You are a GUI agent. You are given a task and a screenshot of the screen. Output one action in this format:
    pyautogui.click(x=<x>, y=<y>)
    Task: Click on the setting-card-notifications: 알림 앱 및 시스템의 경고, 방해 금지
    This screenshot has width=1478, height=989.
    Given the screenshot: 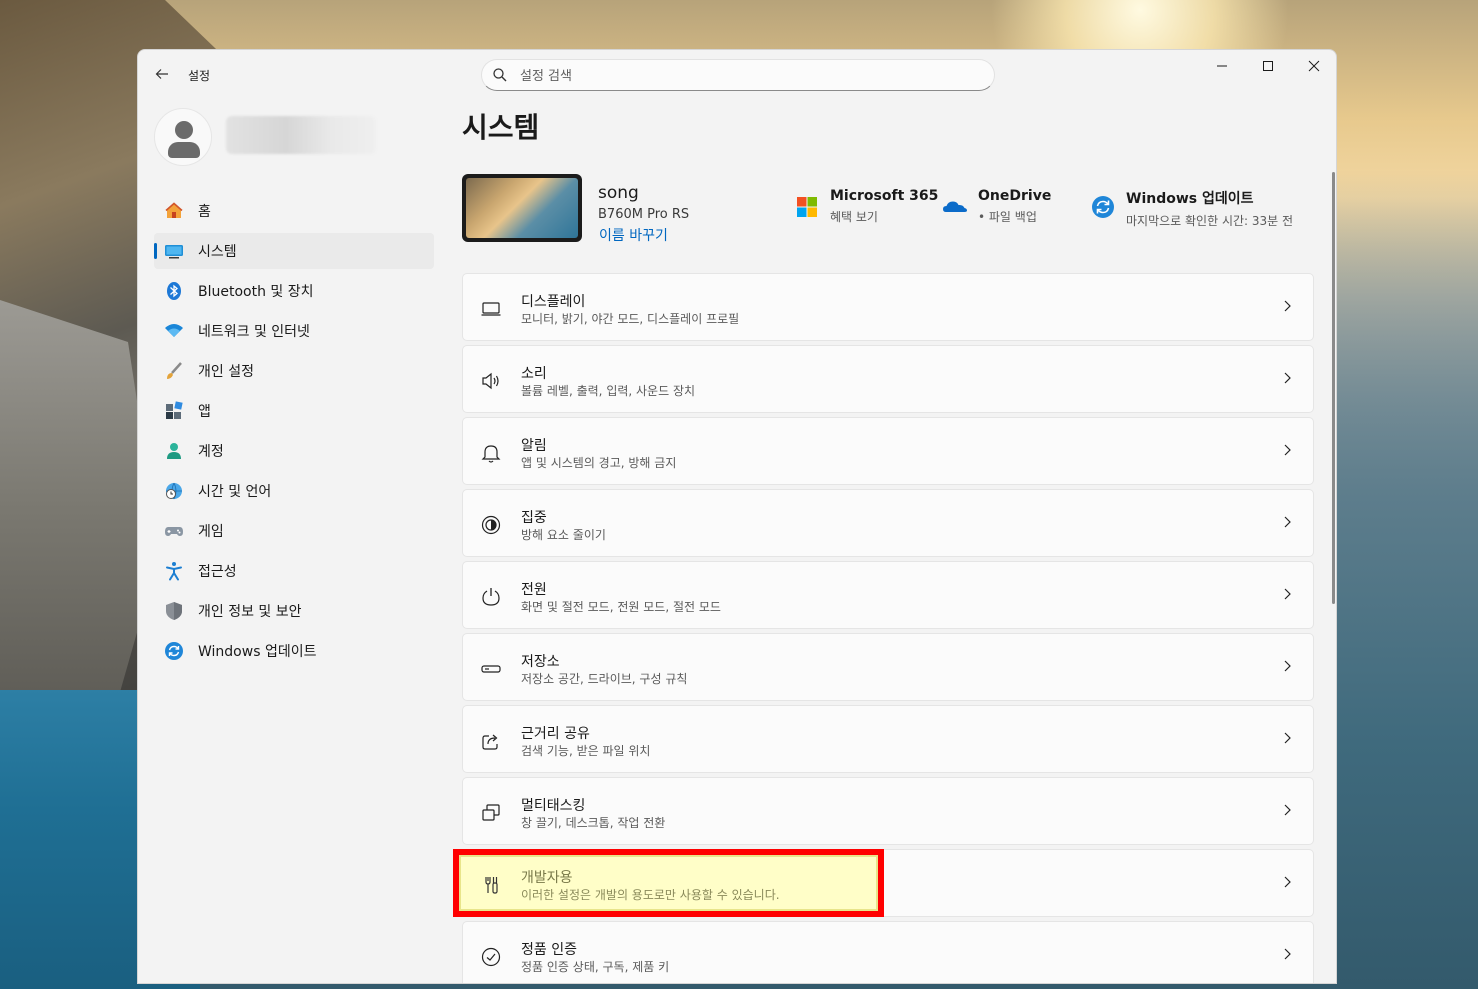 What is the action you would take?
    pyautogui.click(x=888, y=451)
    